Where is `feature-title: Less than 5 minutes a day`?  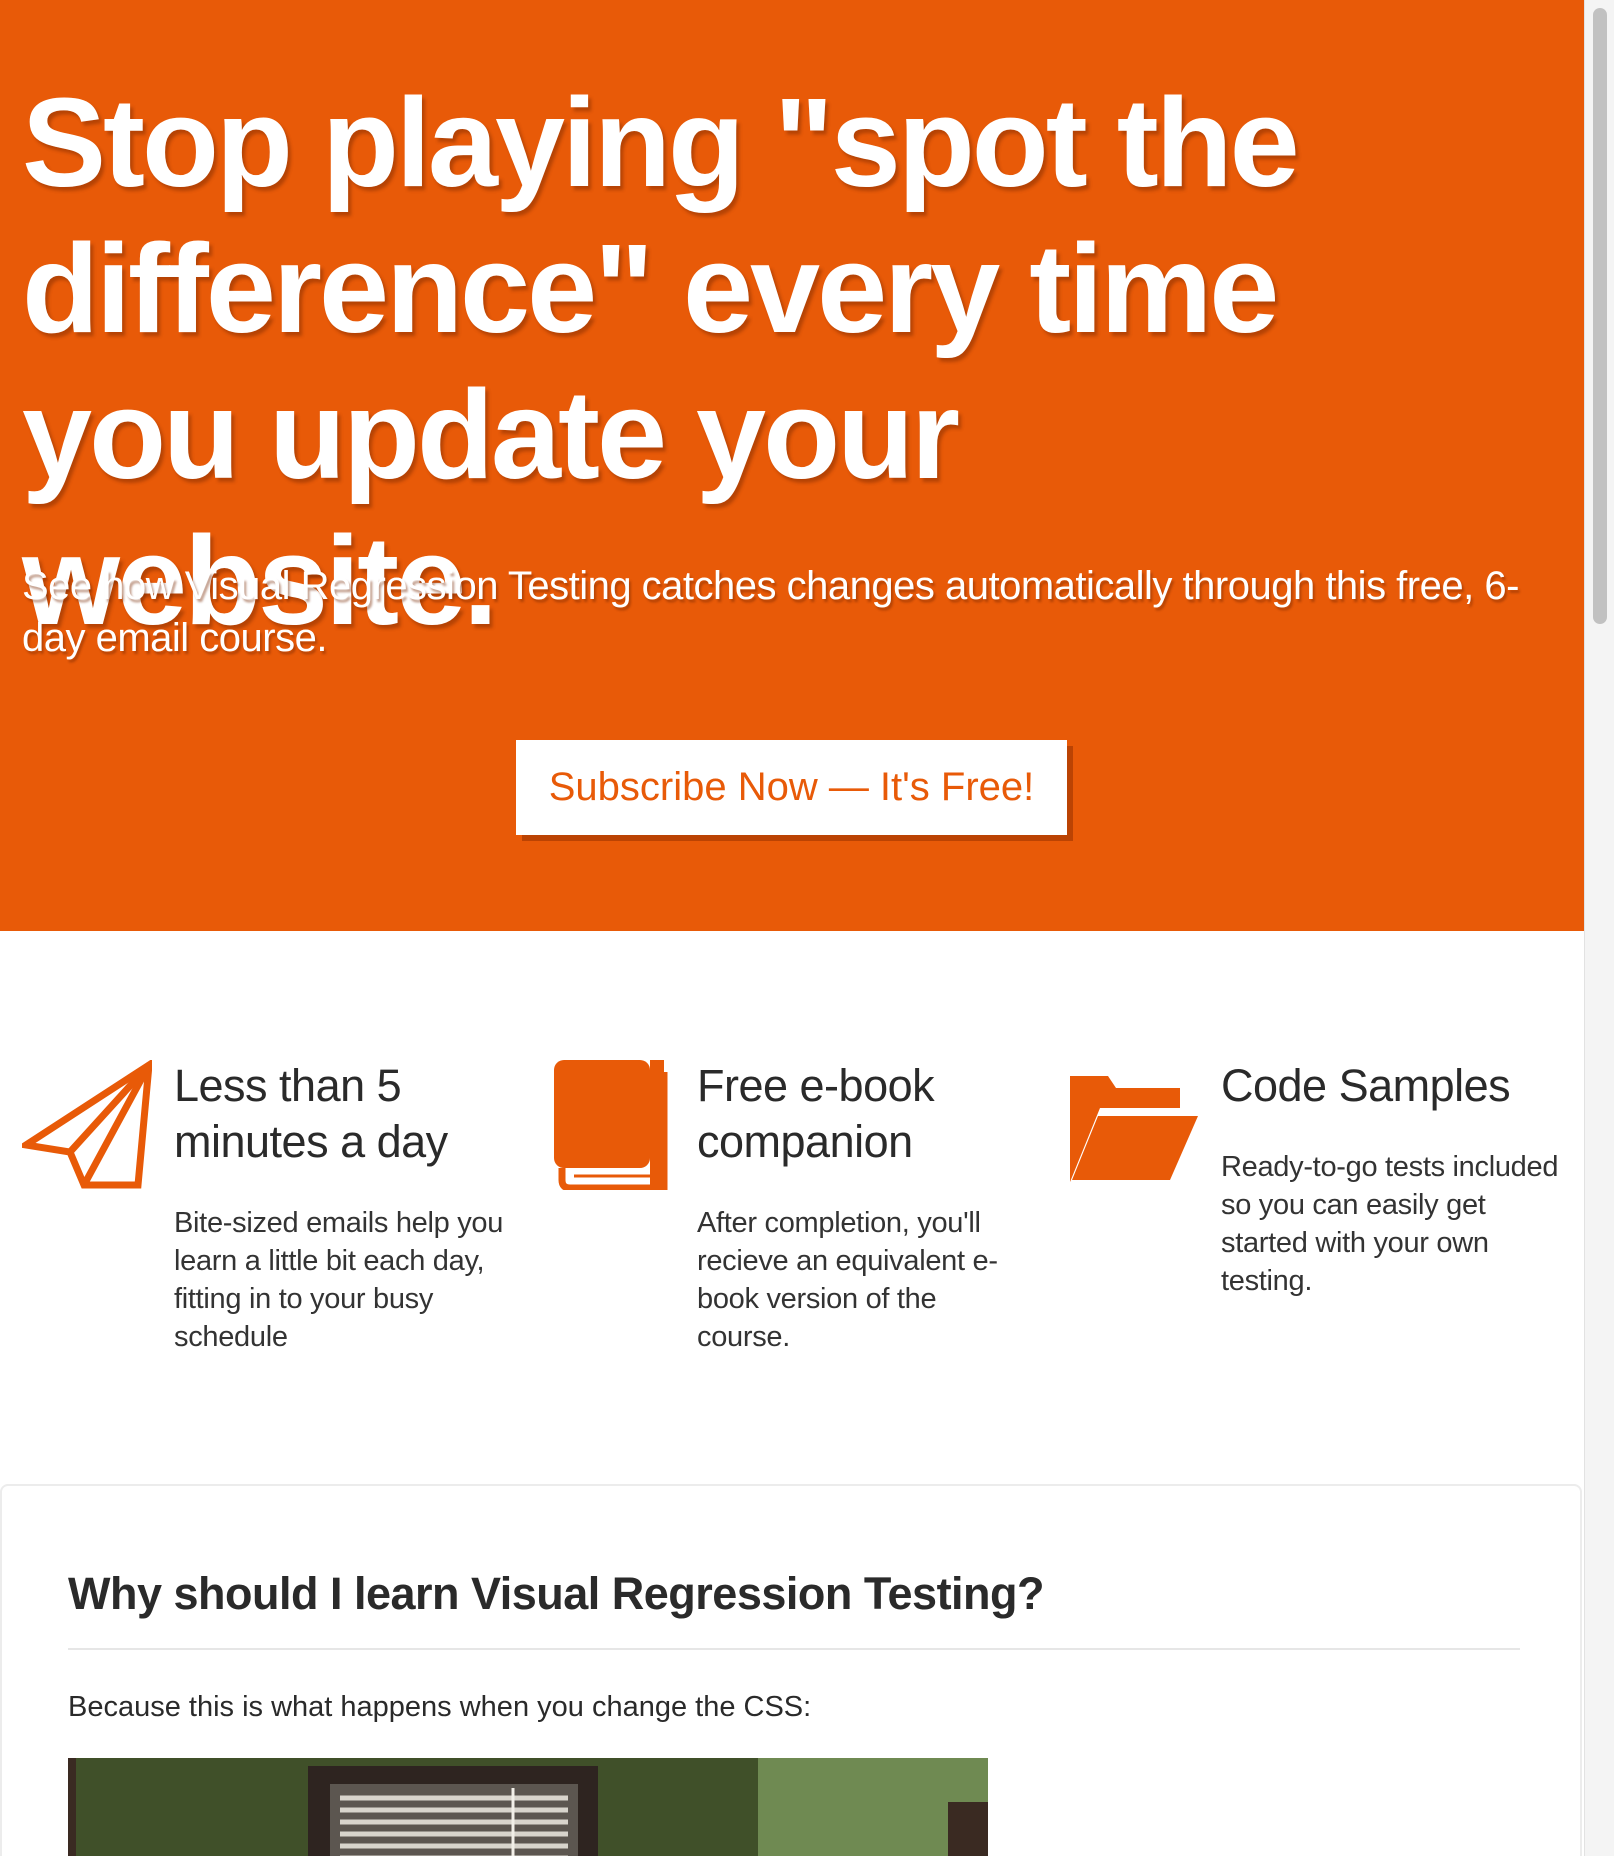
feature-title: Less than 5 minutes a day is located at coordinates (311, 1113).